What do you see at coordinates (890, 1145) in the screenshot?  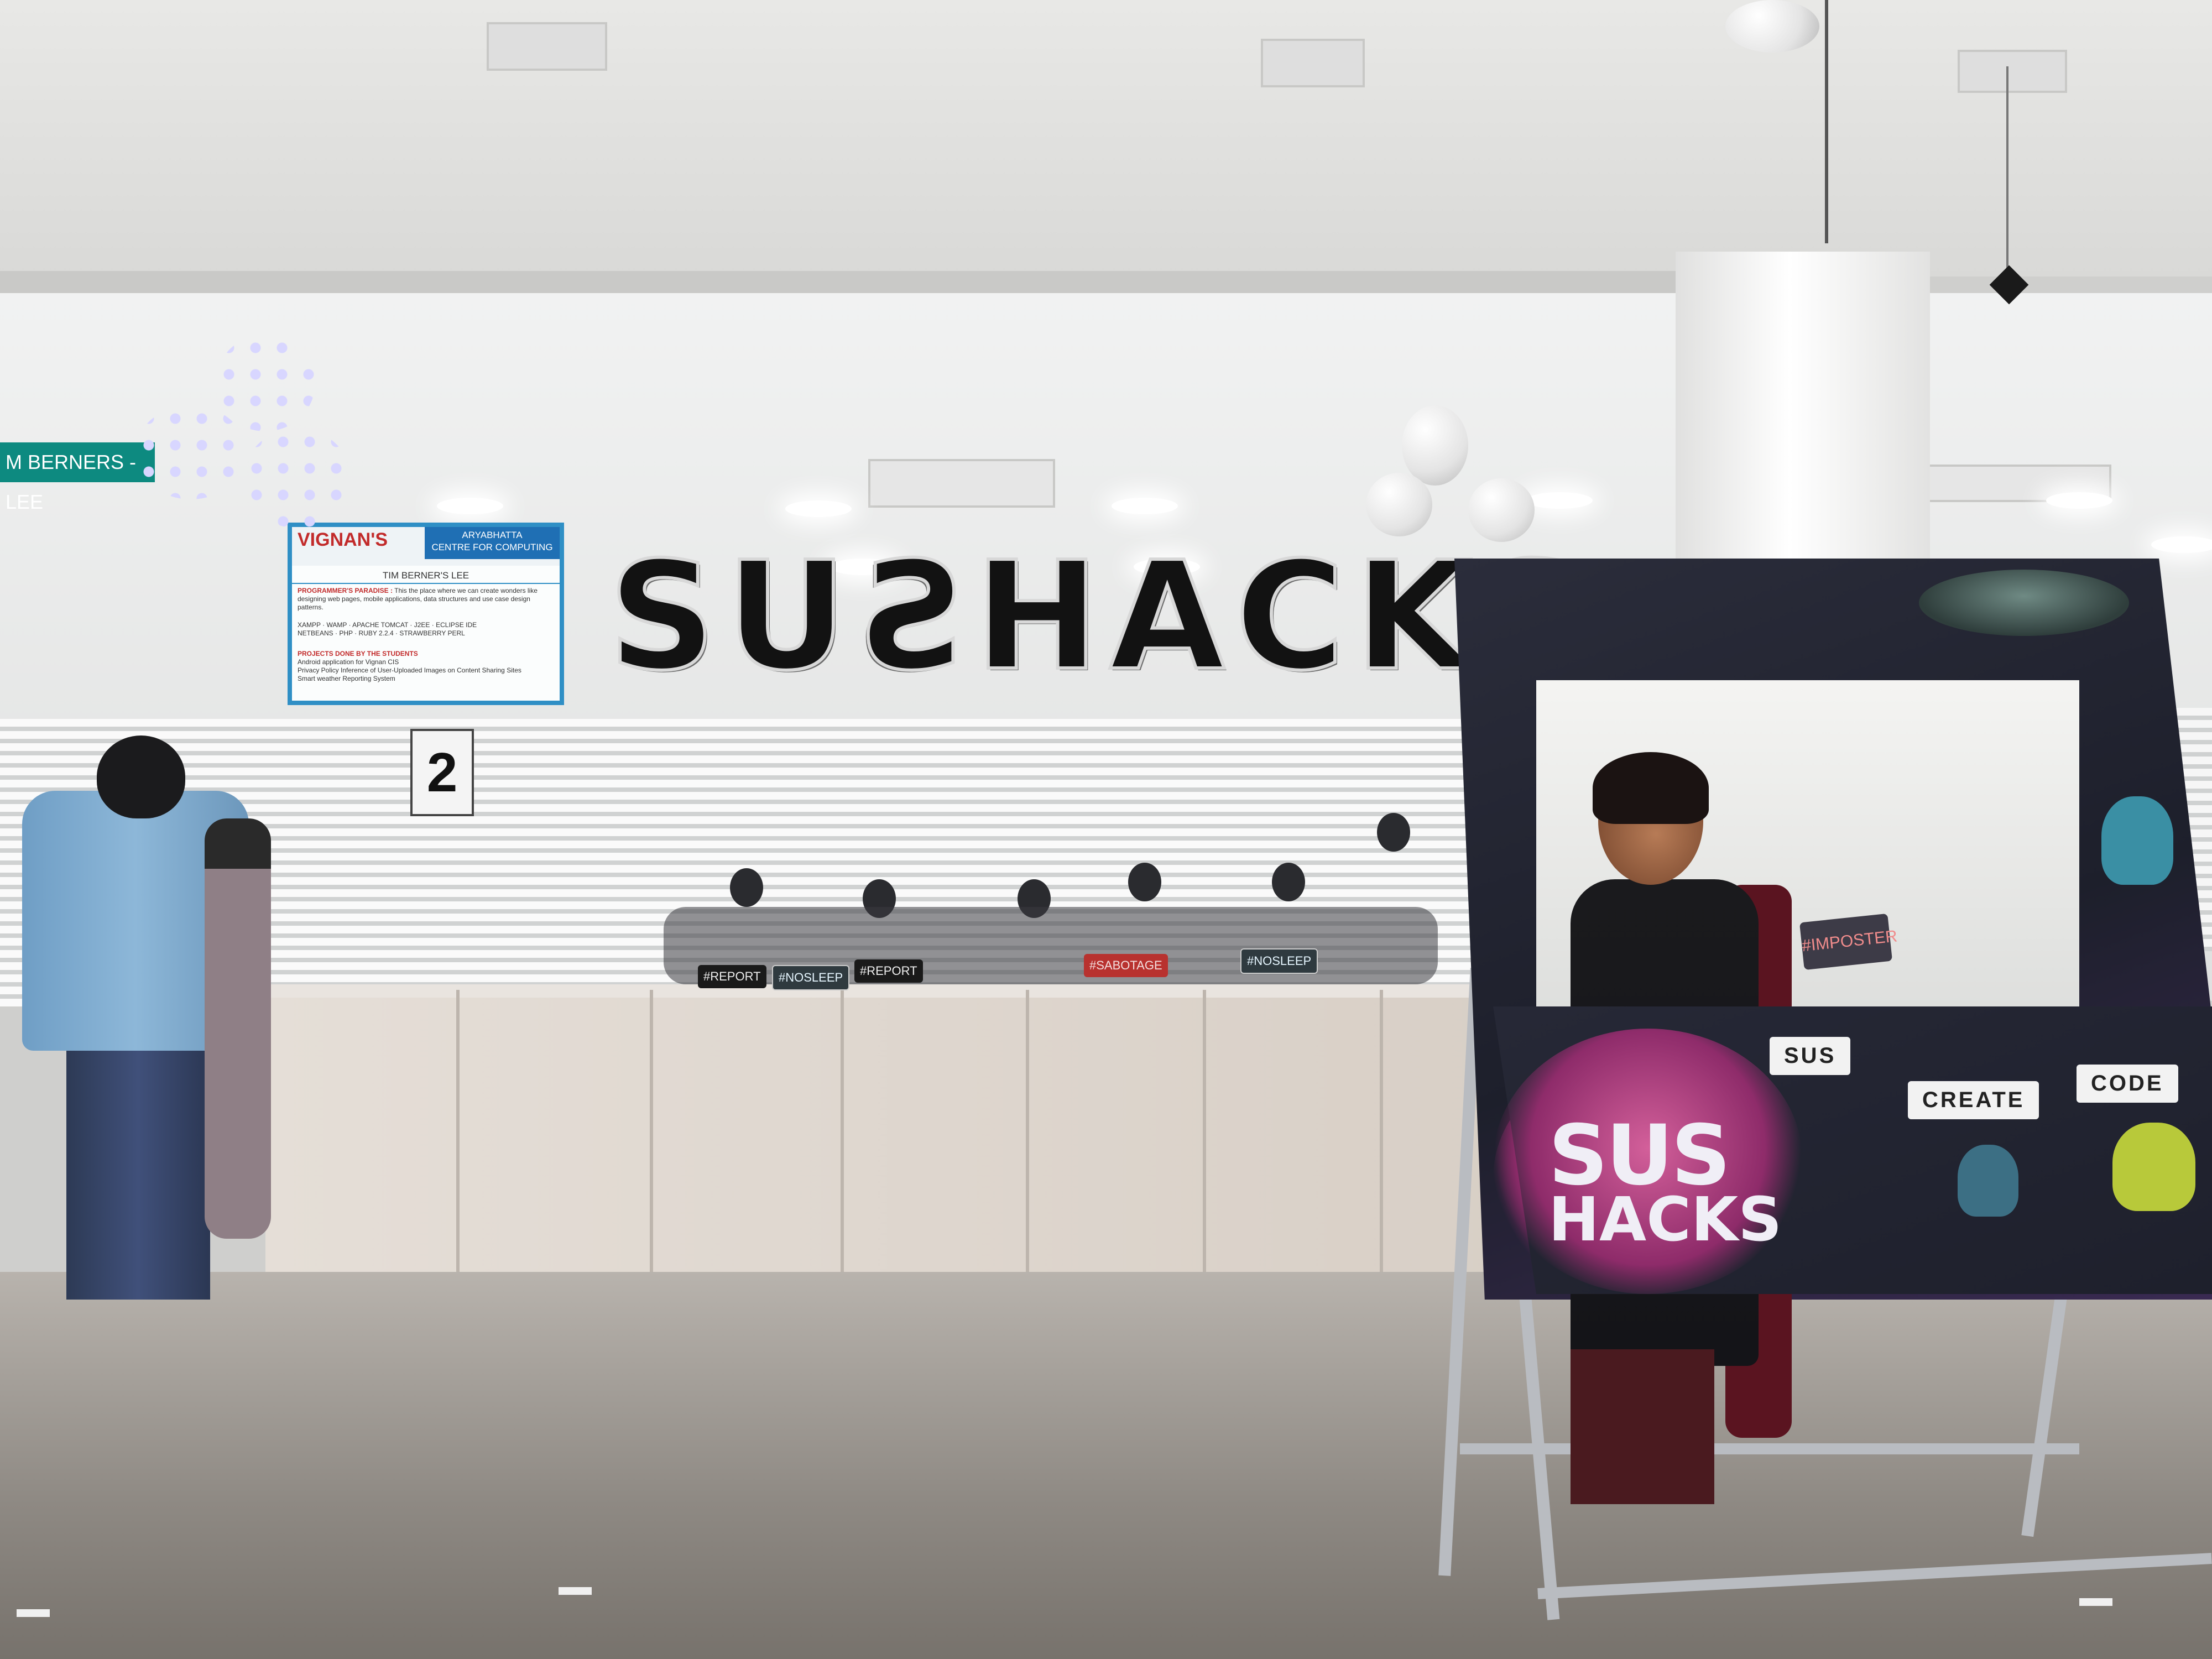 I see `reception-counter` at bounding box center [890, 1145].